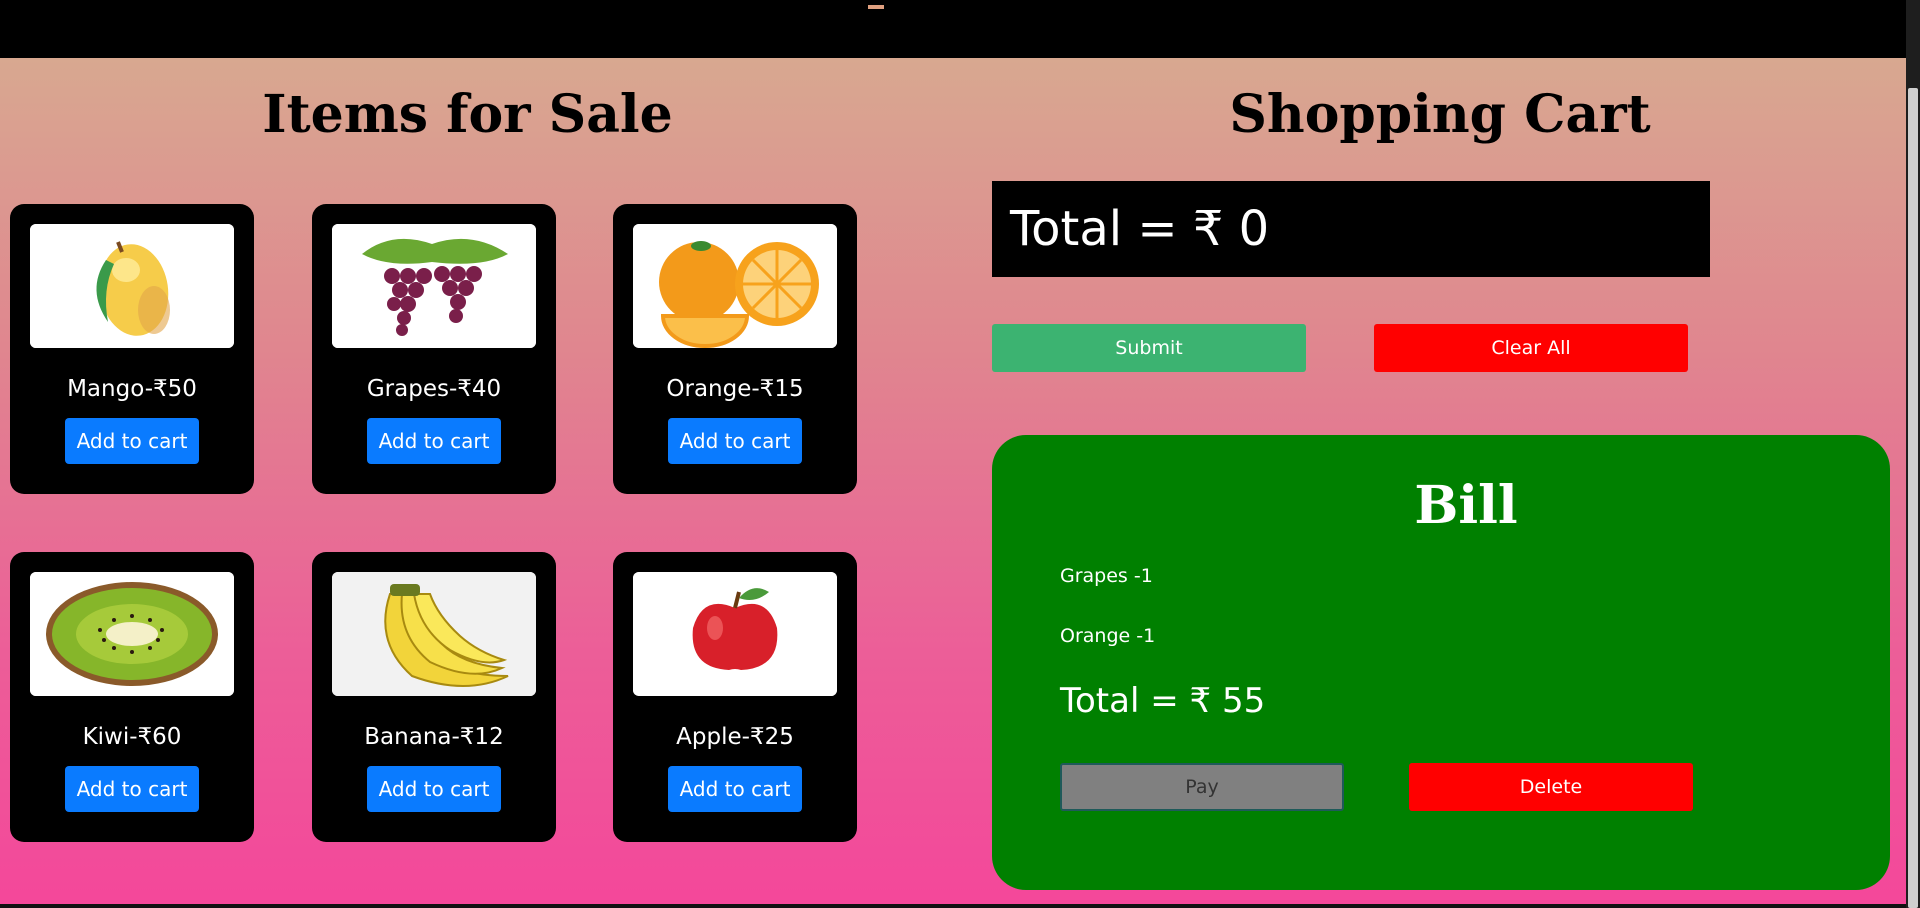 Image resolution: width=1920 pixels, height=908 pixels. Describe the element at coordinates (735, 697) in the screenshot. I see `product-card-apple: Apple-₹25 Add to cart` at that location.